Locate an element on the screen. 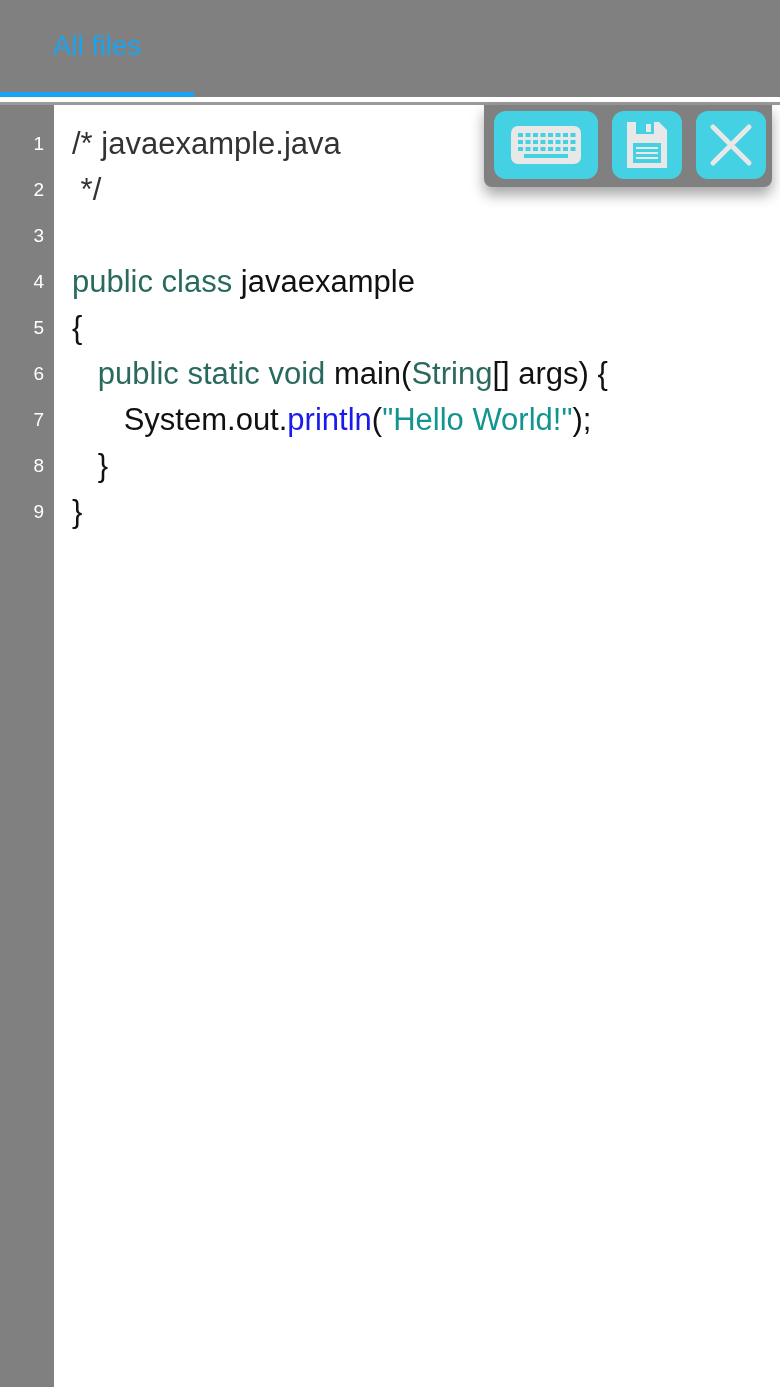  line-number: 4 is located at coordinates (38, 282).